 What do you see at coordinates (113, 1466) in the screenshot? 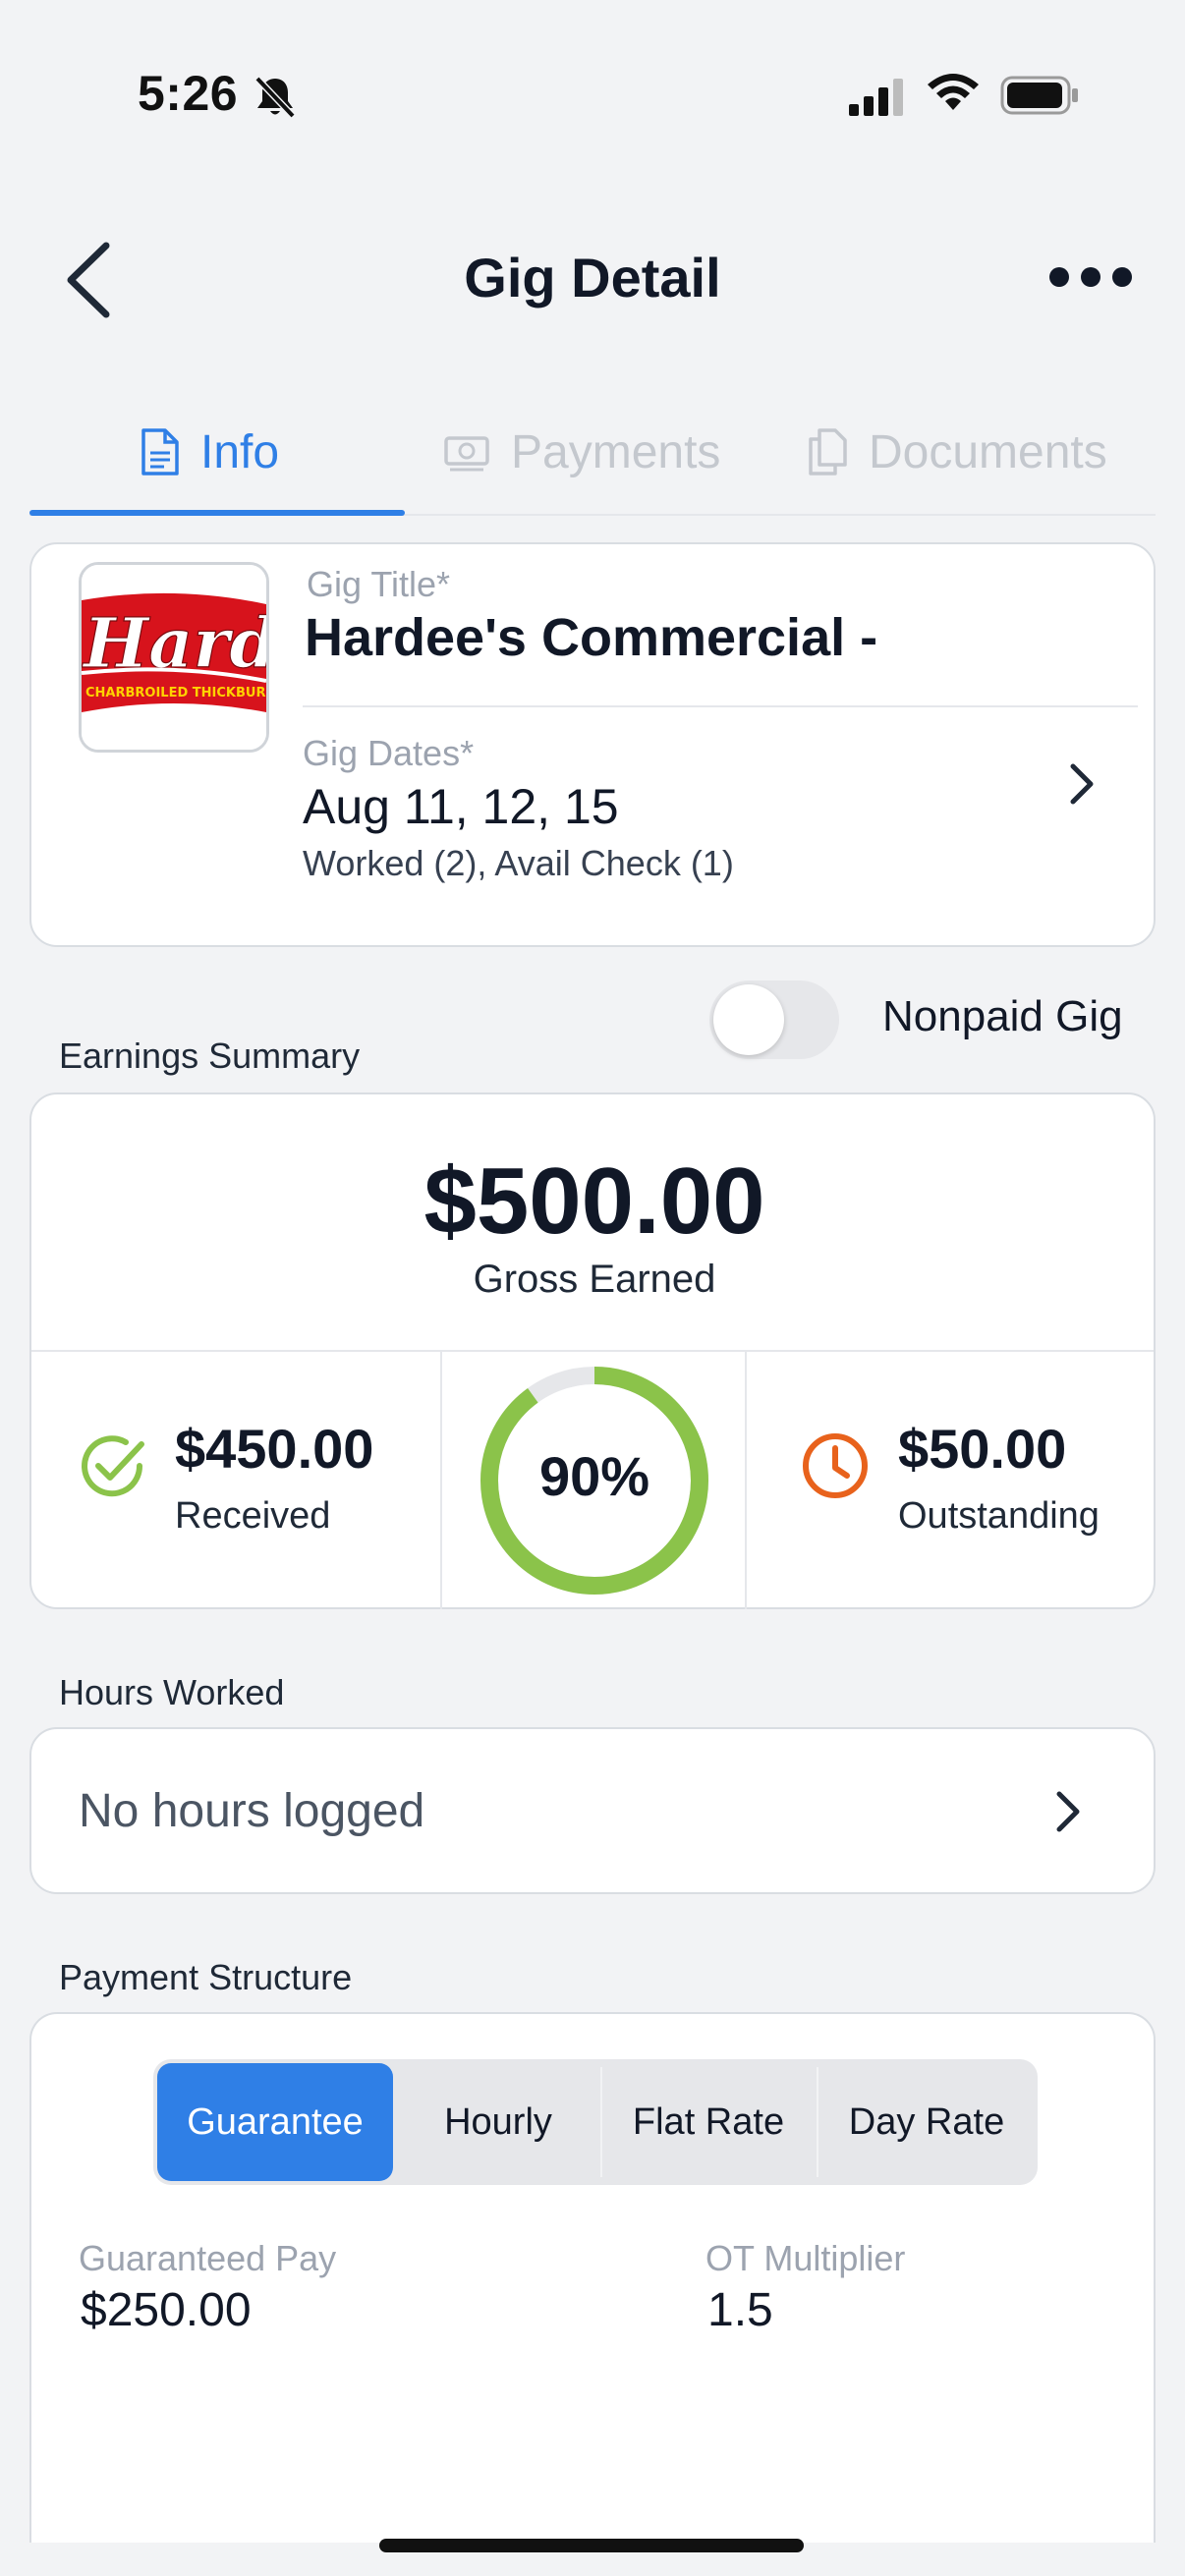
I see `check-circle-icon` at bounding box center [113, 1466].